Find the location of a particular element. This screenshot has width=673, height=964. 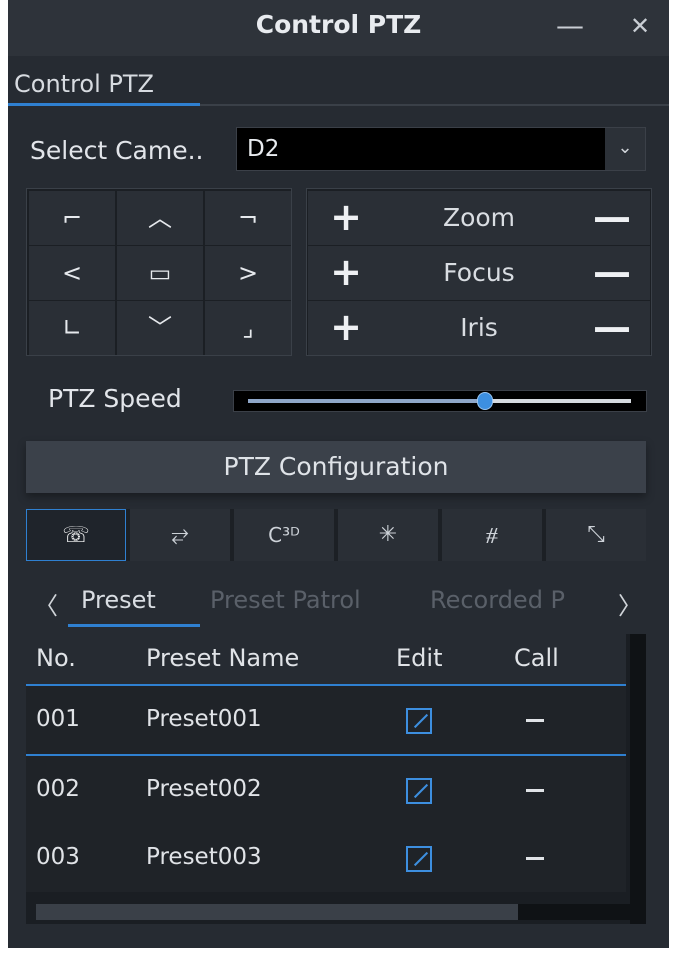

pan-left-button: < is located at coordinates (72, 273).